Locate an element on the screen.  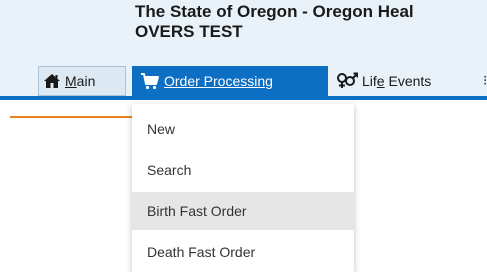
nav-item-main-label: Main is located at coordinates (80, 81).